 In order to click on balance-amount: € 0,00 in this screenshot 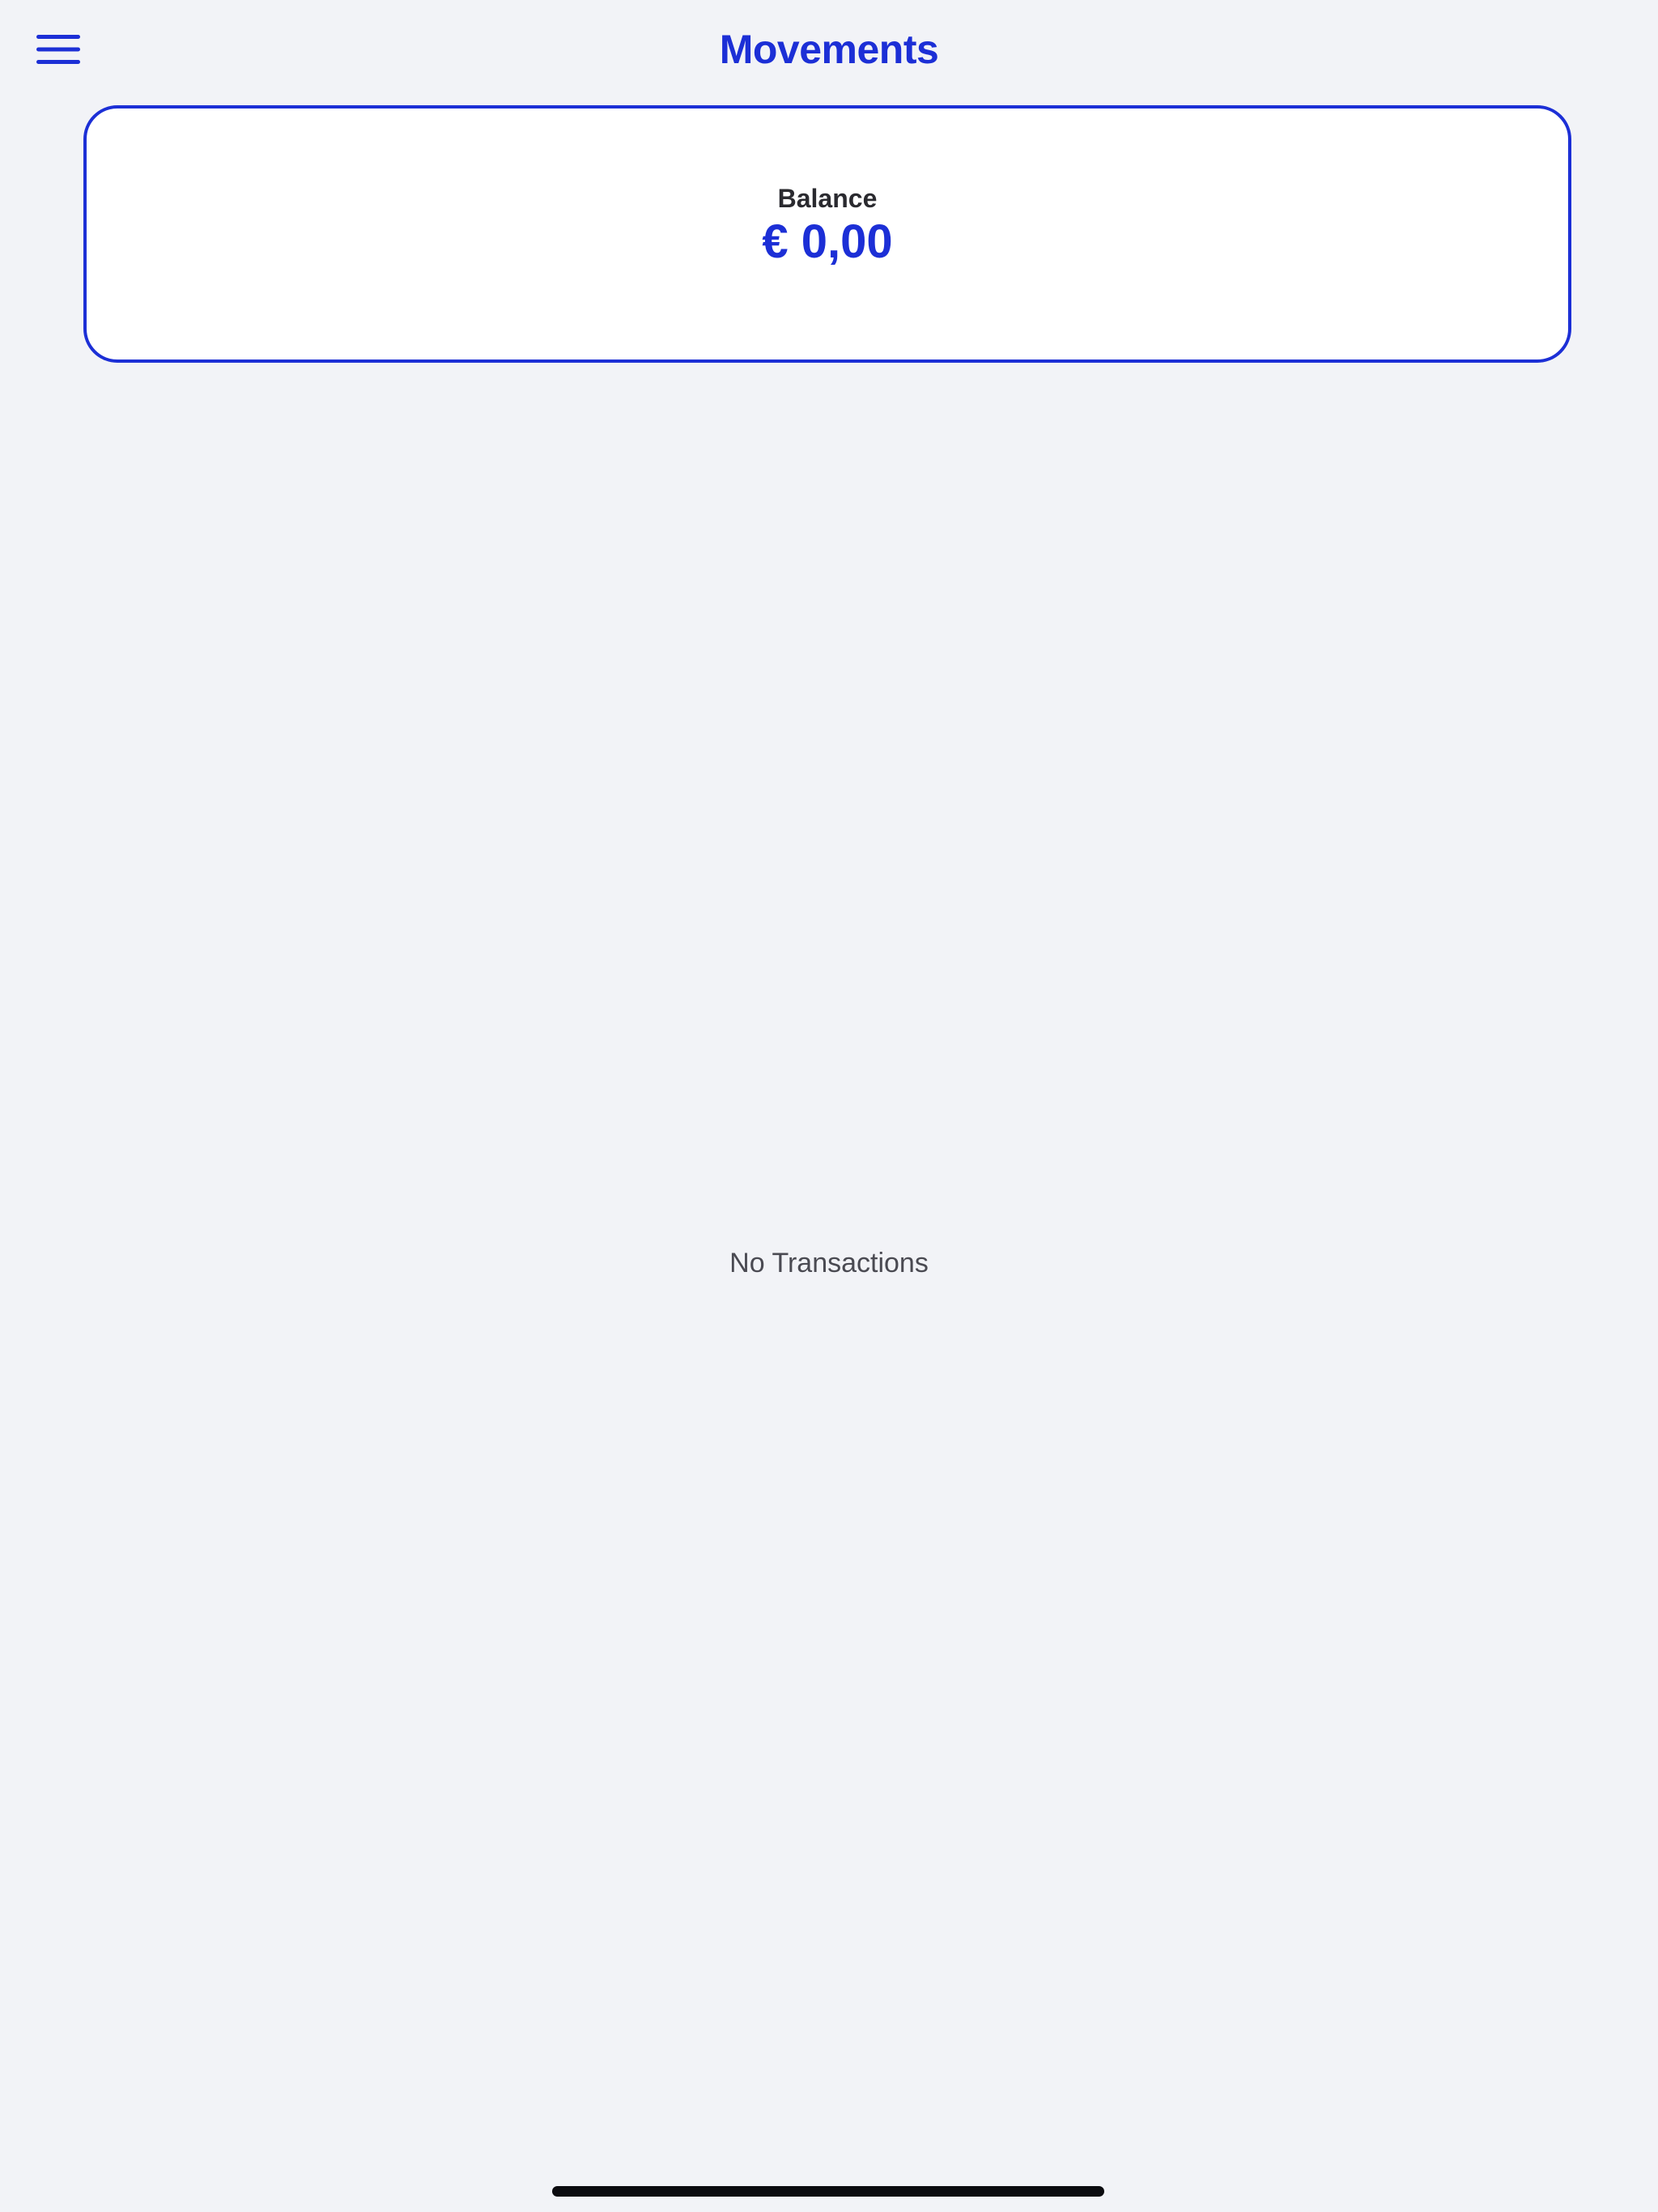, I will do `click(827, 242)`.